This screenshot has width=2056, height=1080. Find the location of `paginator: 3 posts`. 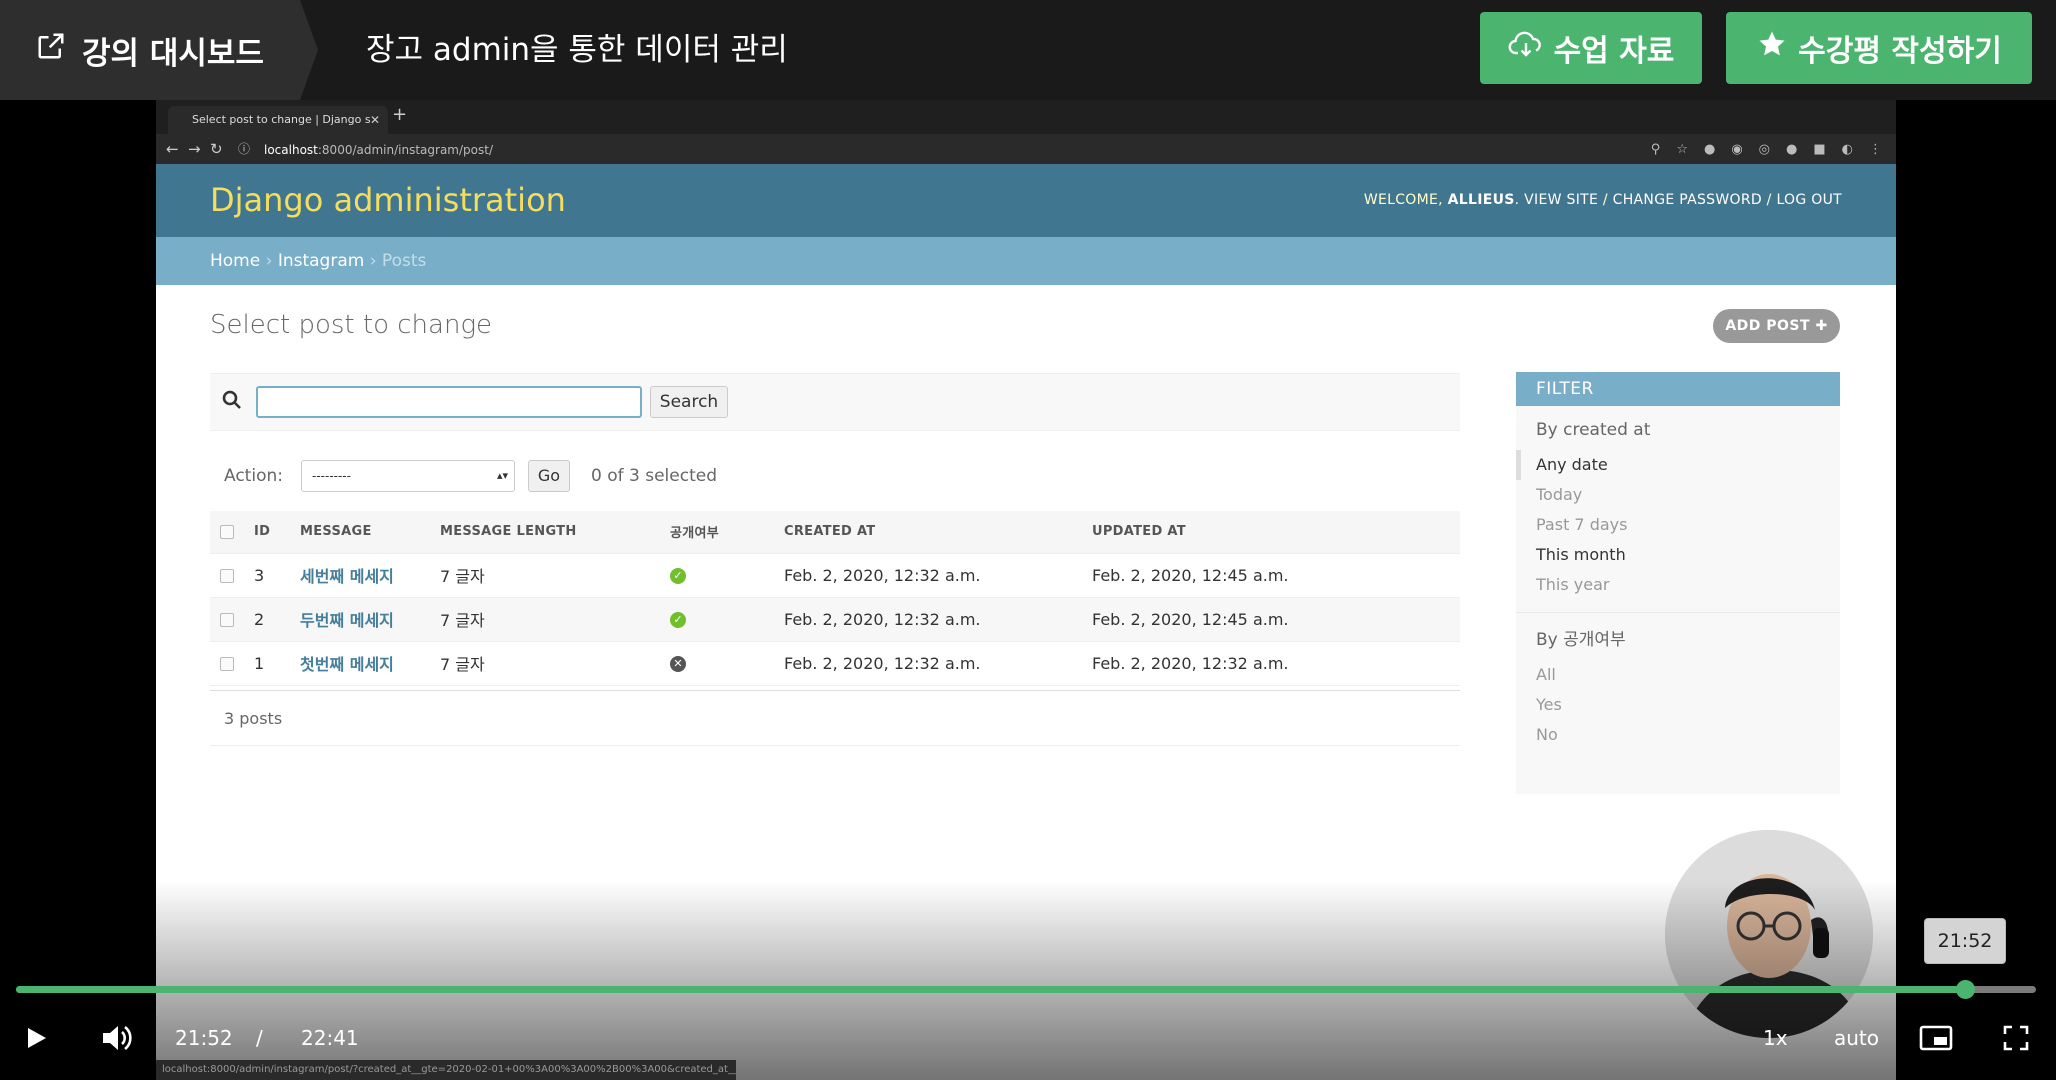

paginator: 3 posts is located at coordinates (835, 718).